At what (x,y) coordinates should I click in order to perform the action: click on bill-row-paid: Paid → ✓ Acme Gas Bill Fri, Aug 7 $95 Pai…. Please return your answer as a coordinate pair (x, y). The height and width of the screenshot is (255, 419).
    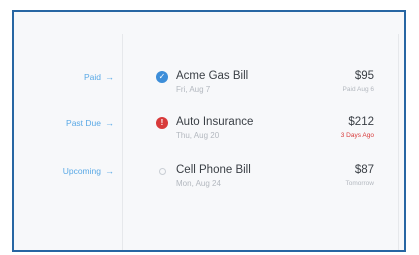
    Looking at the image, I should click on (209, 90).